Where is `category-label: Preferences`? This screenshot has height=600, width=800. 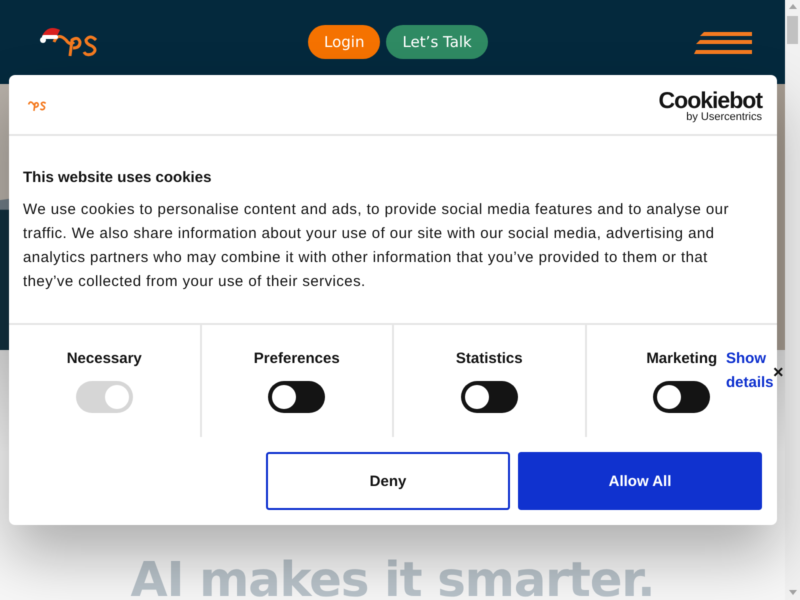
category-label: Preferences is located at coordinates (297, 358).